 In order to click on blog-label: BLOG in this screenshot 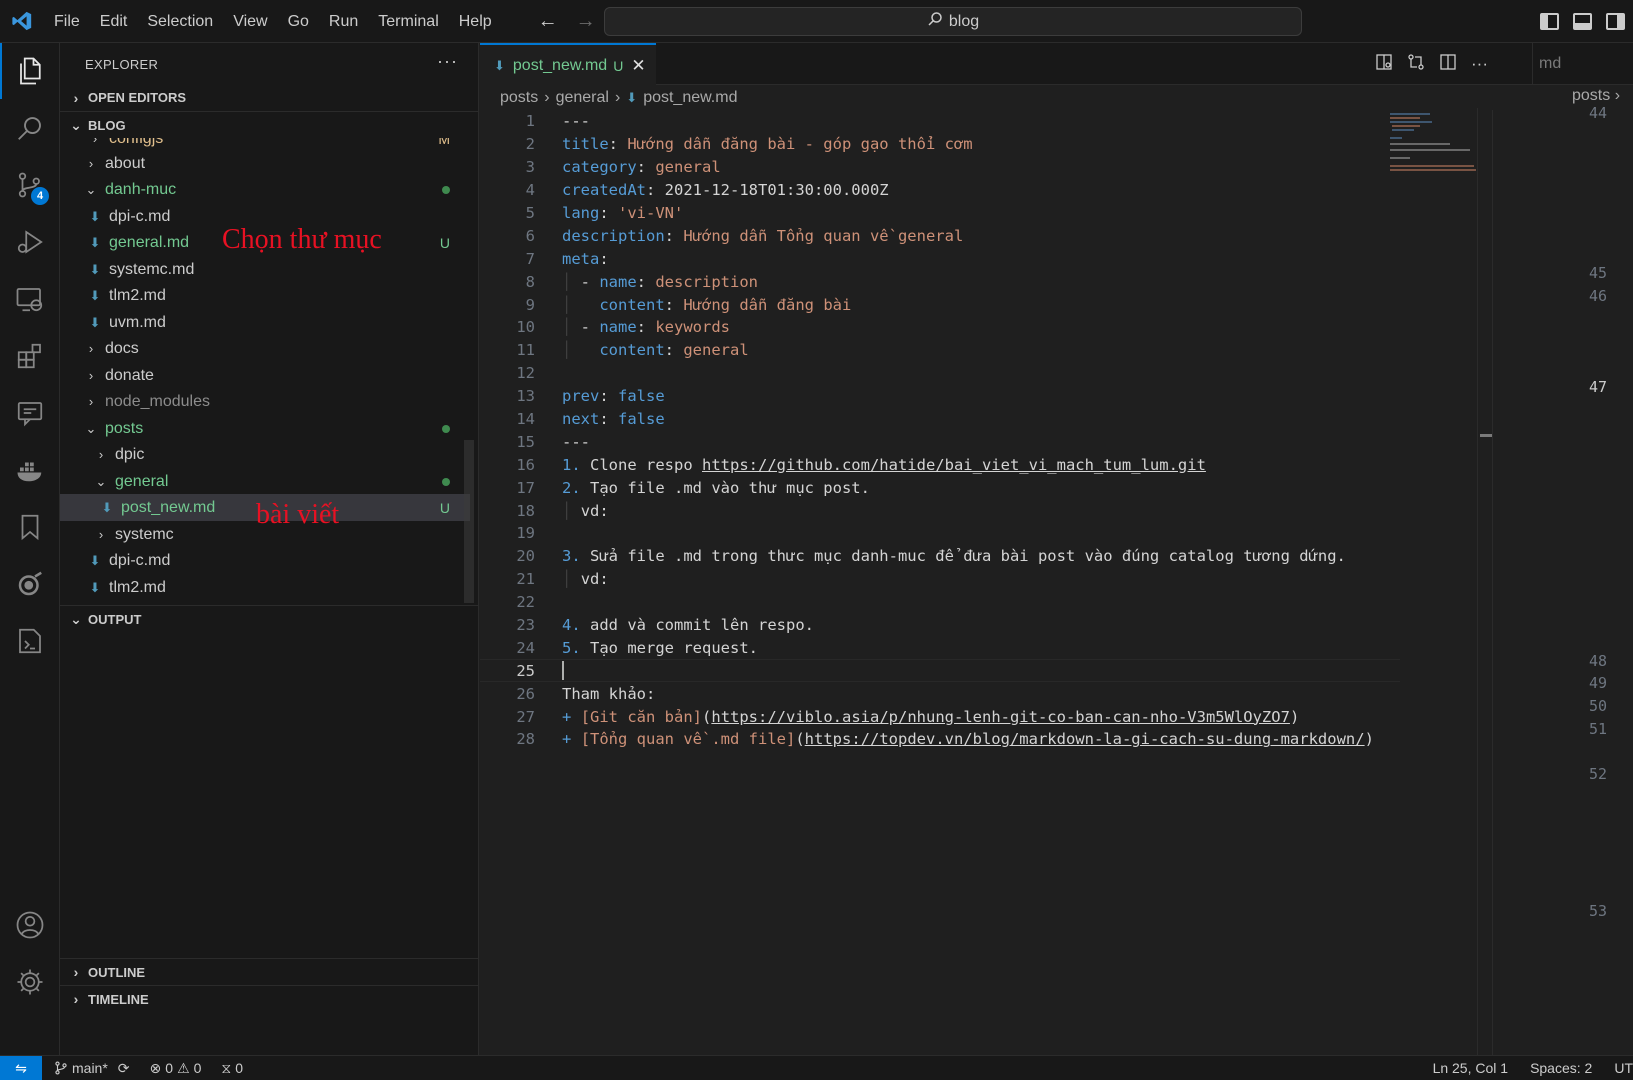, I will do `click(107, 125)`.